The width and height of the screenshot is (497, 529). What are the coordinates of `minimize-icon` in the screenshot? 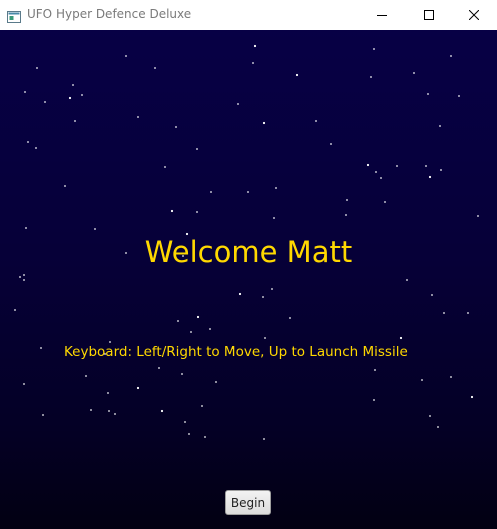 It's located at (382, 15).